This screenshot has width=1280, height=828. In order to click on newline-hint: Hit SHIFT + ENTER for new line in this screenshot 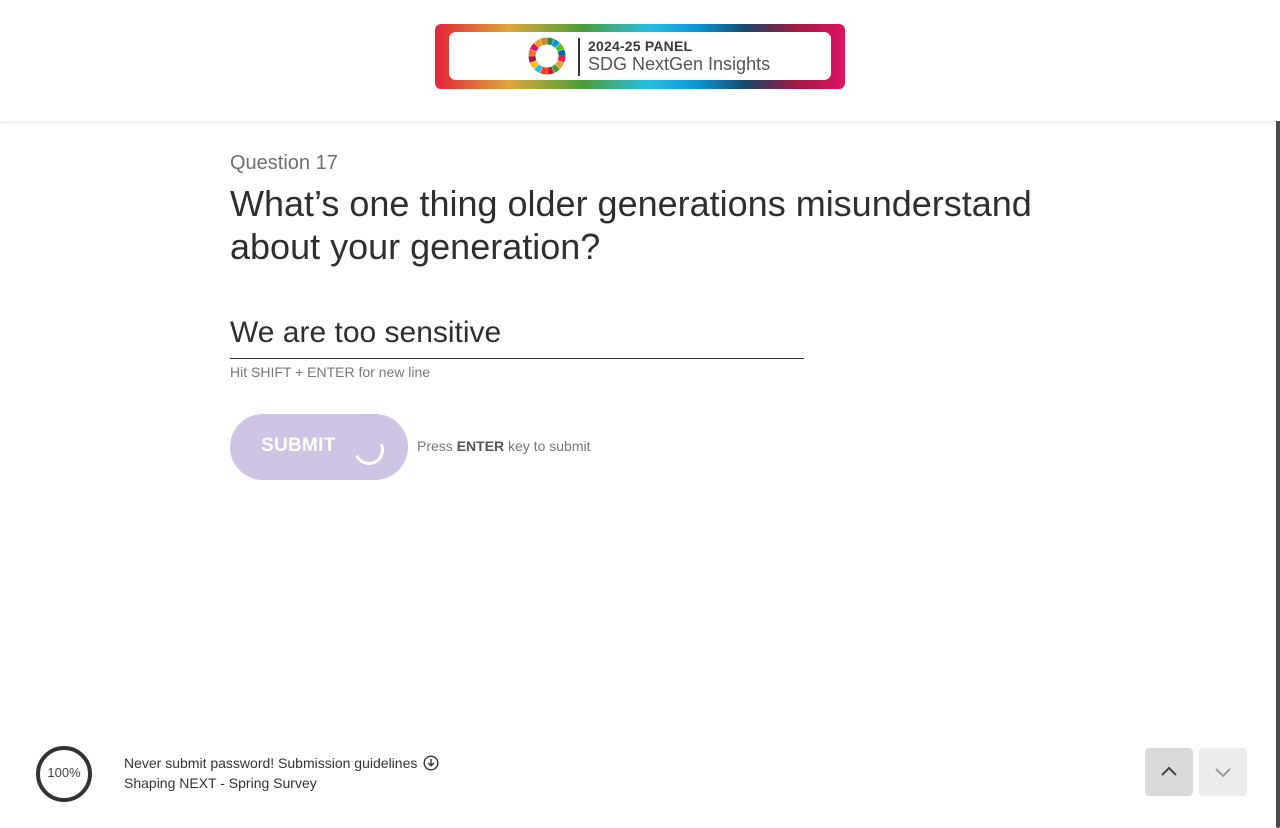, I will do `click(330, 372)`.